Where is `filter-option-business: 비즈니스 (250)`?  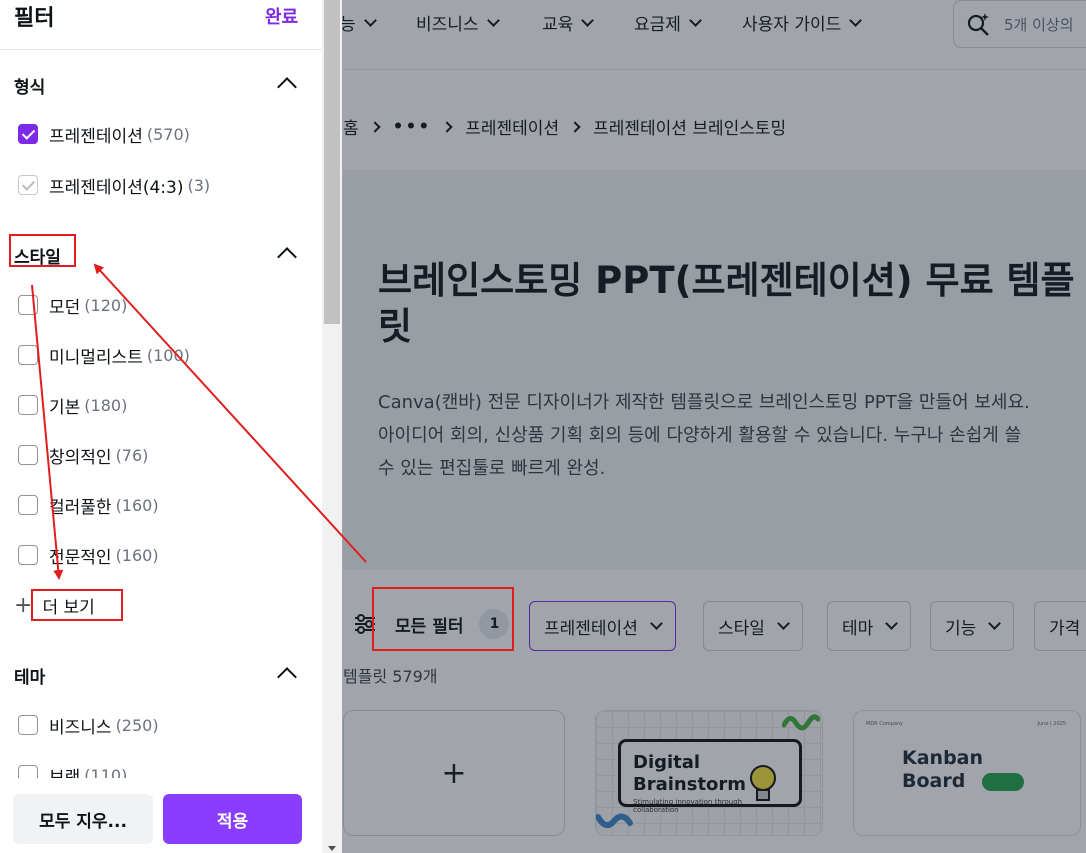
filter-option-business: 비즈니스 (250) is located at coordinates (88, 725).